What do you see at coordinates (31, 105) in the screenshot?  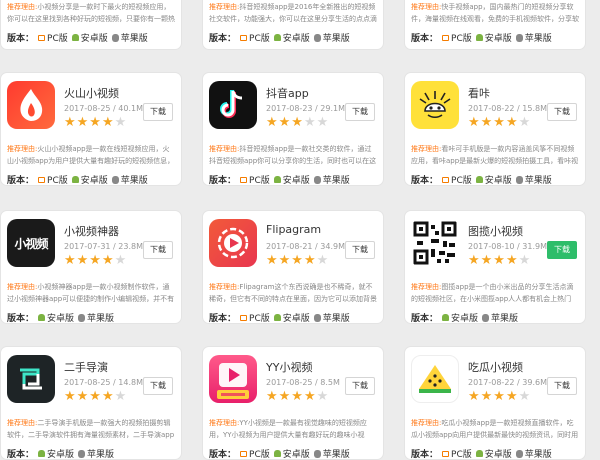 I see `huoshan-icon` at bounding box center [31, 105].